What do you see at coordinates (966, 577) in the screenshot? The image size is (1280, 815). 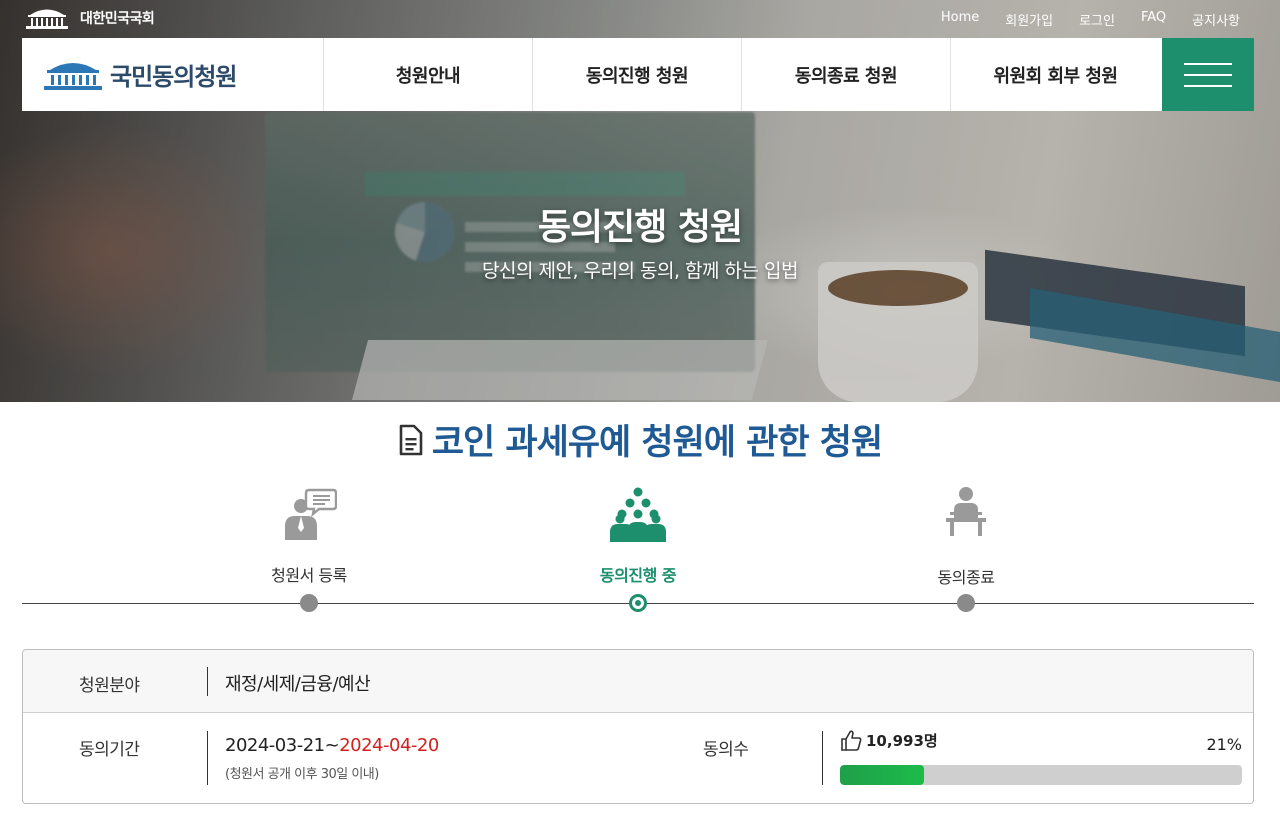 I see `step-label: 동의종료` at bounding box center [966, 577].